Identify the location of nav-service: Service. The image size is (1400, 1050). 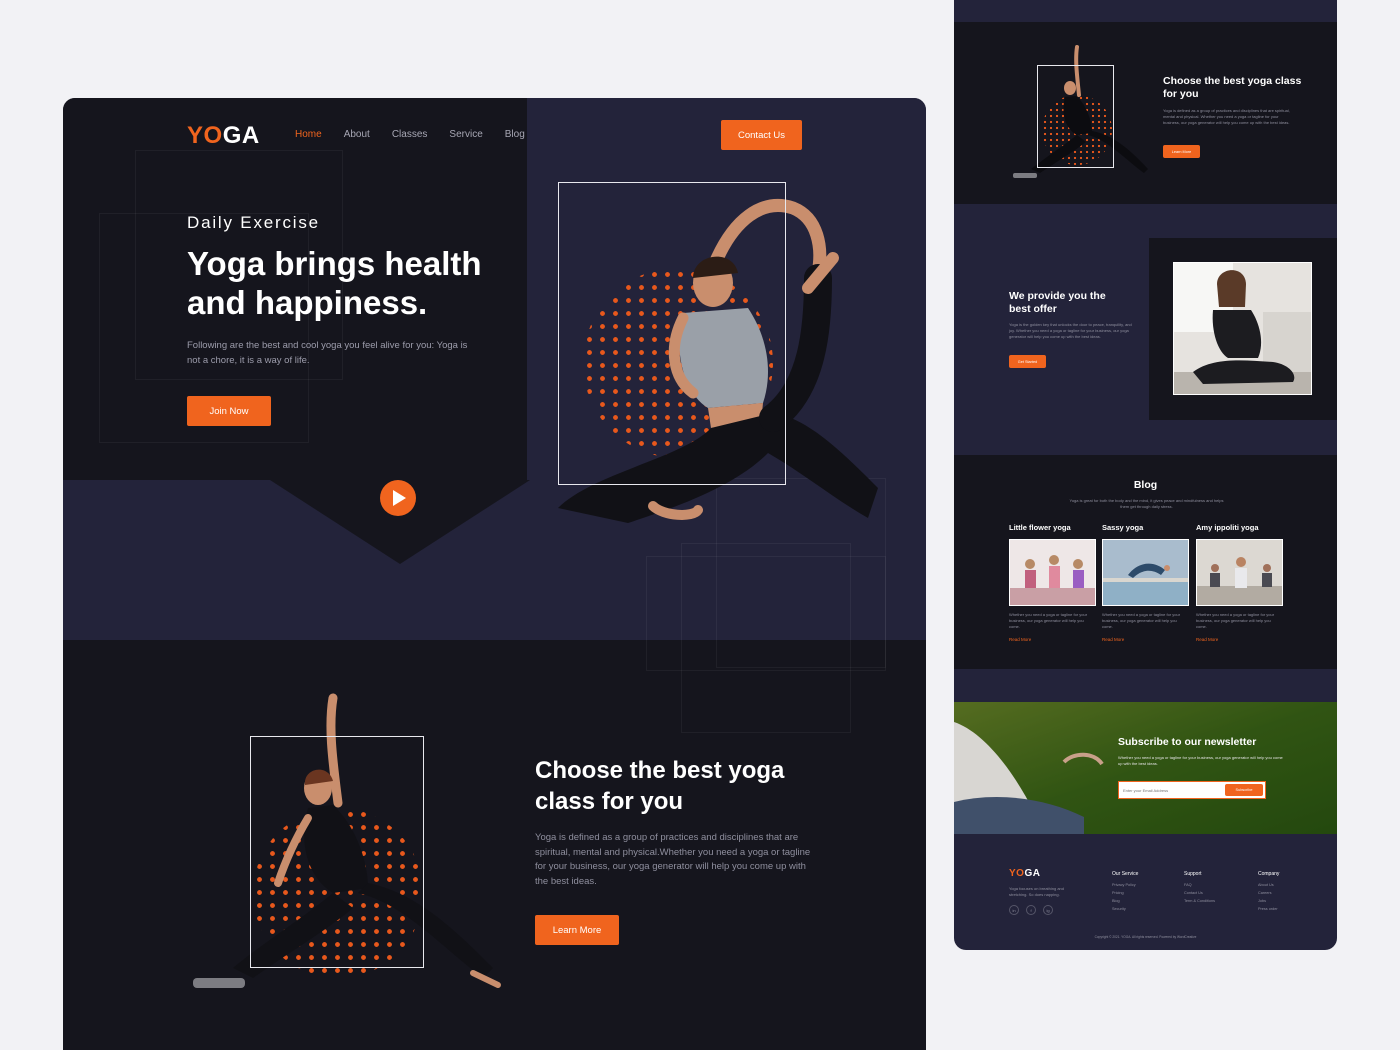
(465, 134).